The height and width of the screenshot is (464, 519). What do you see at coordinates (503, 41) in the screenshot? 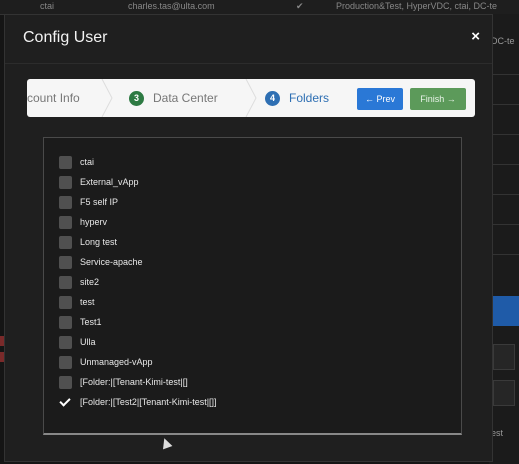
I see `bg-right-text: DC-te` at bounding box center [503, 41].